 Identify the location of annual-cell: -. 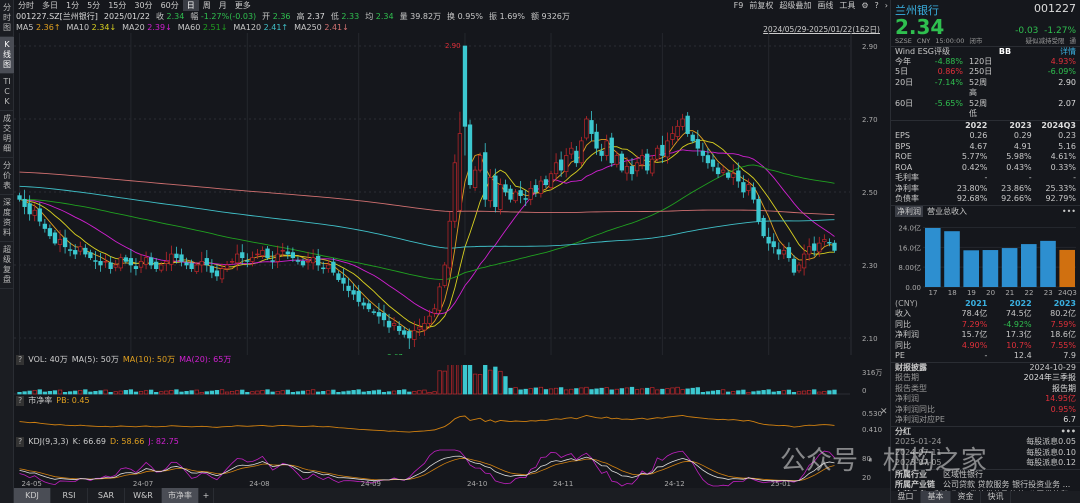
(986, 355).